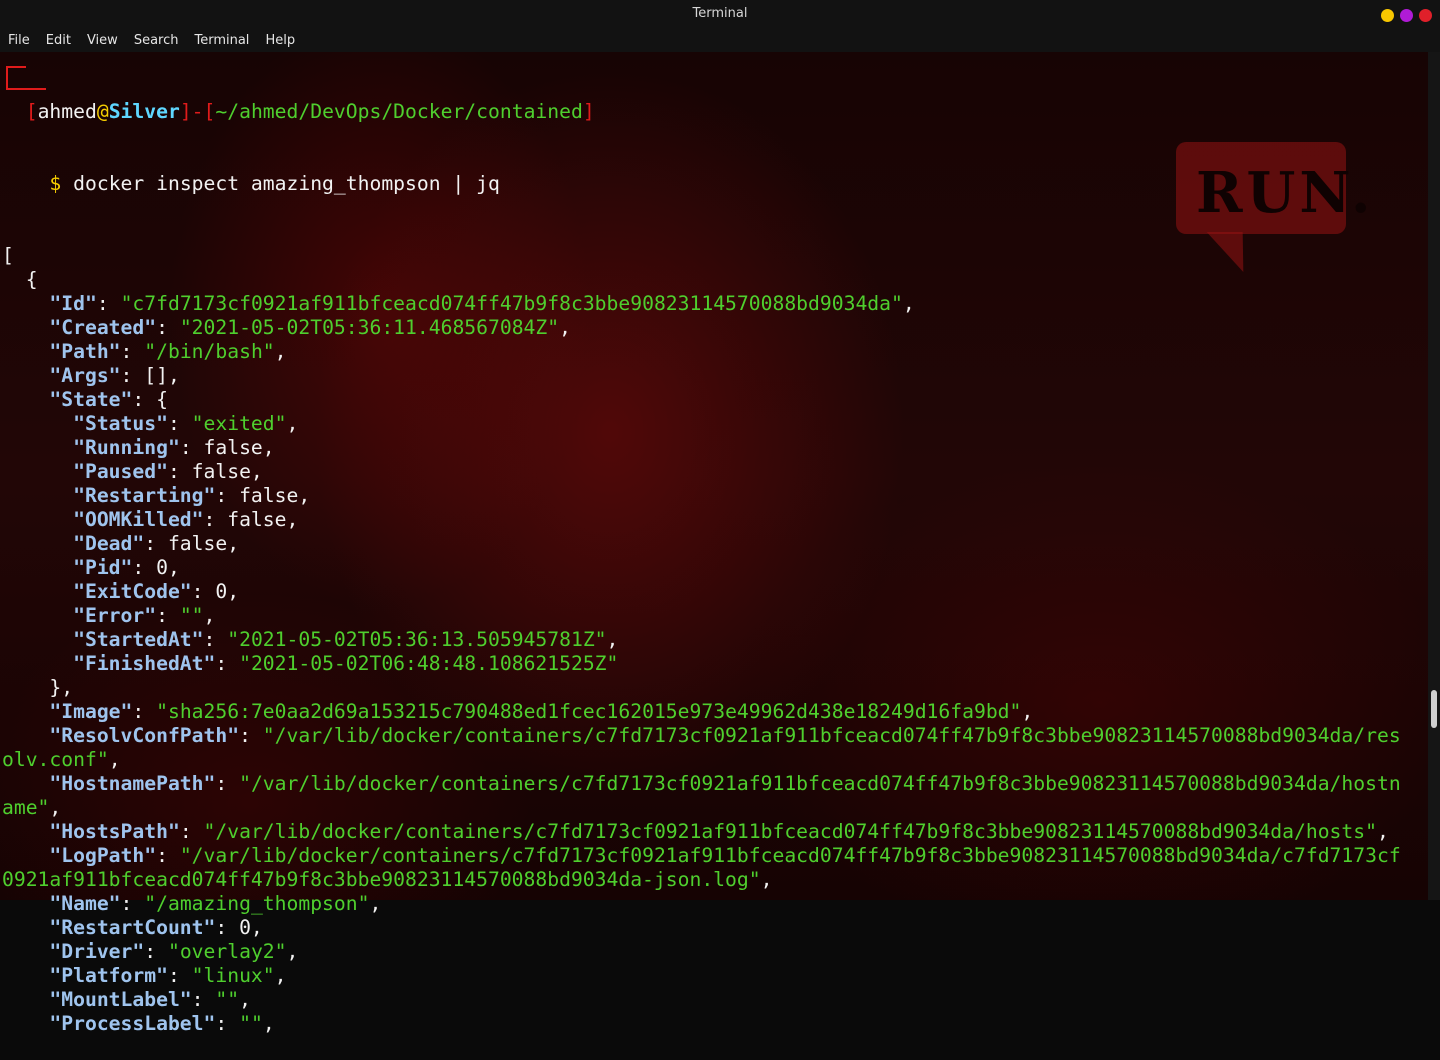  Describe the element at coordinates (251, 1023) in the screenshot. I see `json-string: ""` at that location.